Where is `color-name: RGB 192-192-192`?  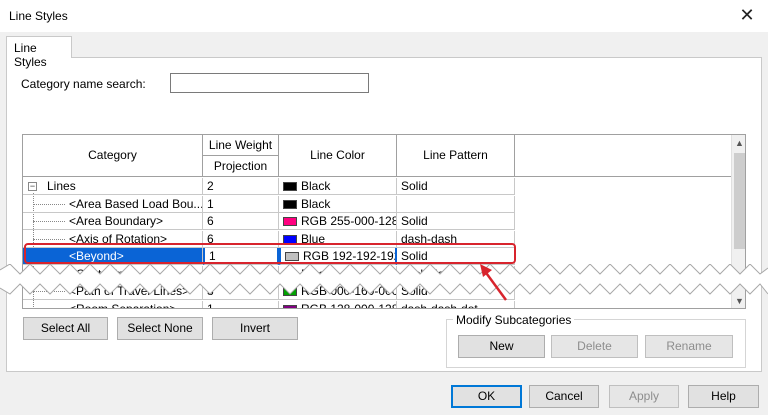
color-name: RGB 192-192-192 is located at coordinates (350, 256).